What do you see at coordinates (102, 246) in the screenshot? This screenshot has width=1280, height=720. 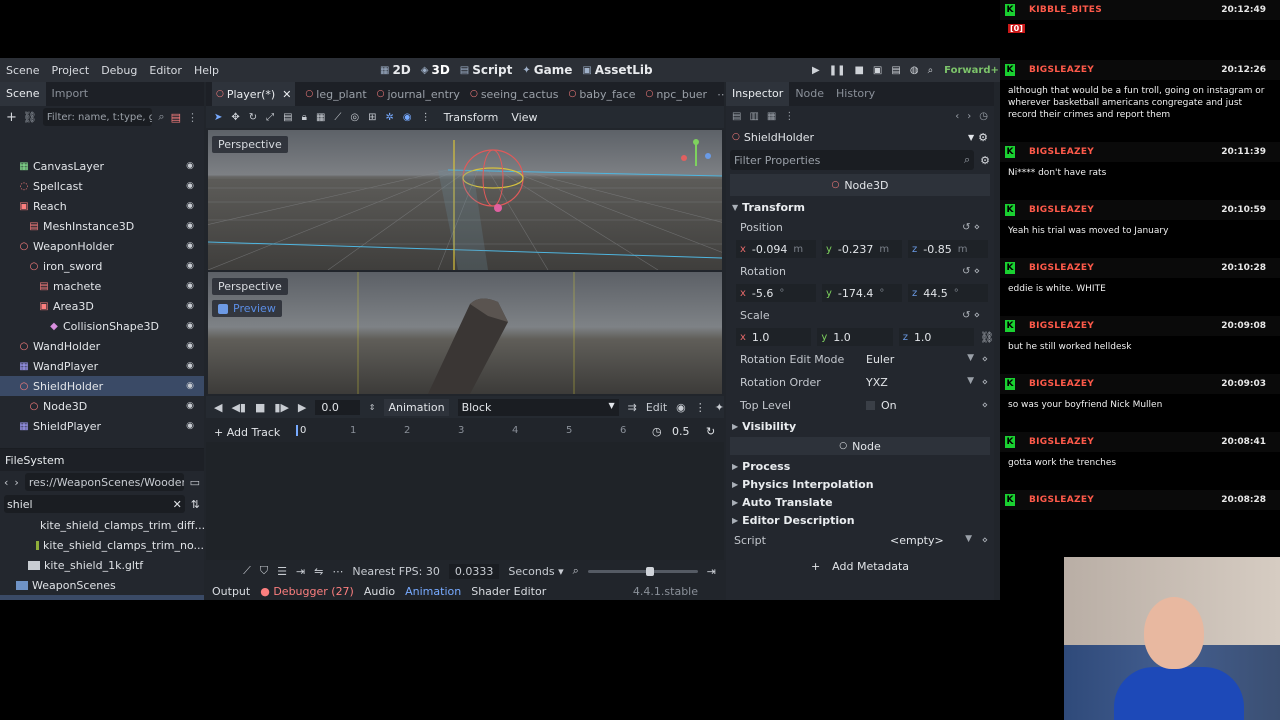 I see `tree-node: ○ WeaponHolder ◉` at bounding box center [102, 246].